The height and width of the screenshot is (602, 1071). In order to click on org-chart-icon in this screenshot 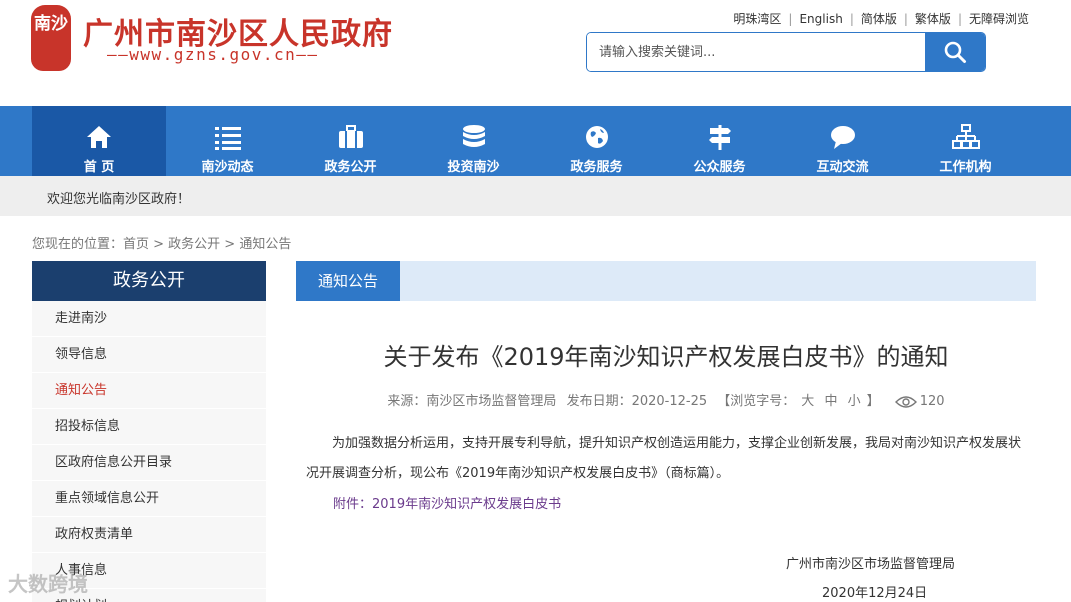, I will do `click(965, 136)`.